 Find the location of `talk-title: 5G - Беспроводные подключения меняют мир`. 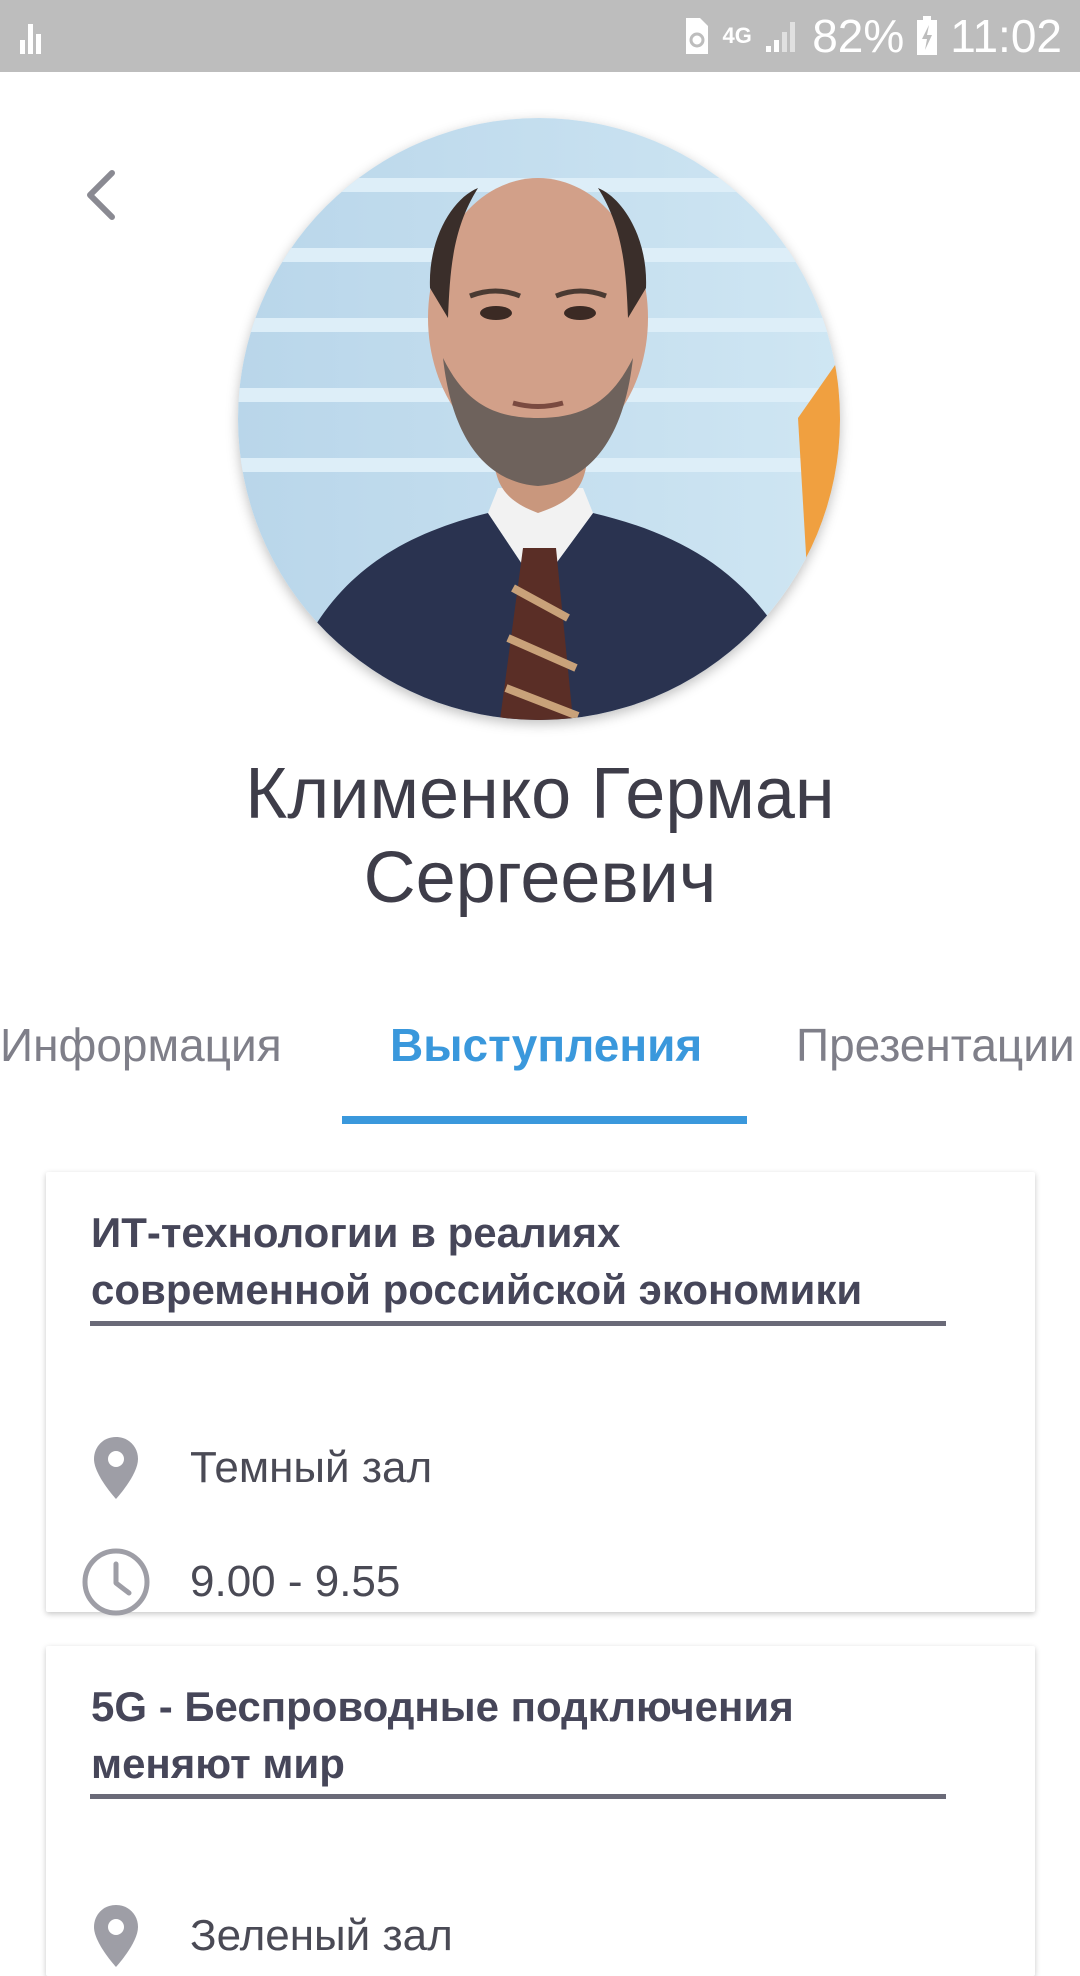

talk-title: 5G - Беспроводные подключения меняют мир is located at coordinates (521, 1735).